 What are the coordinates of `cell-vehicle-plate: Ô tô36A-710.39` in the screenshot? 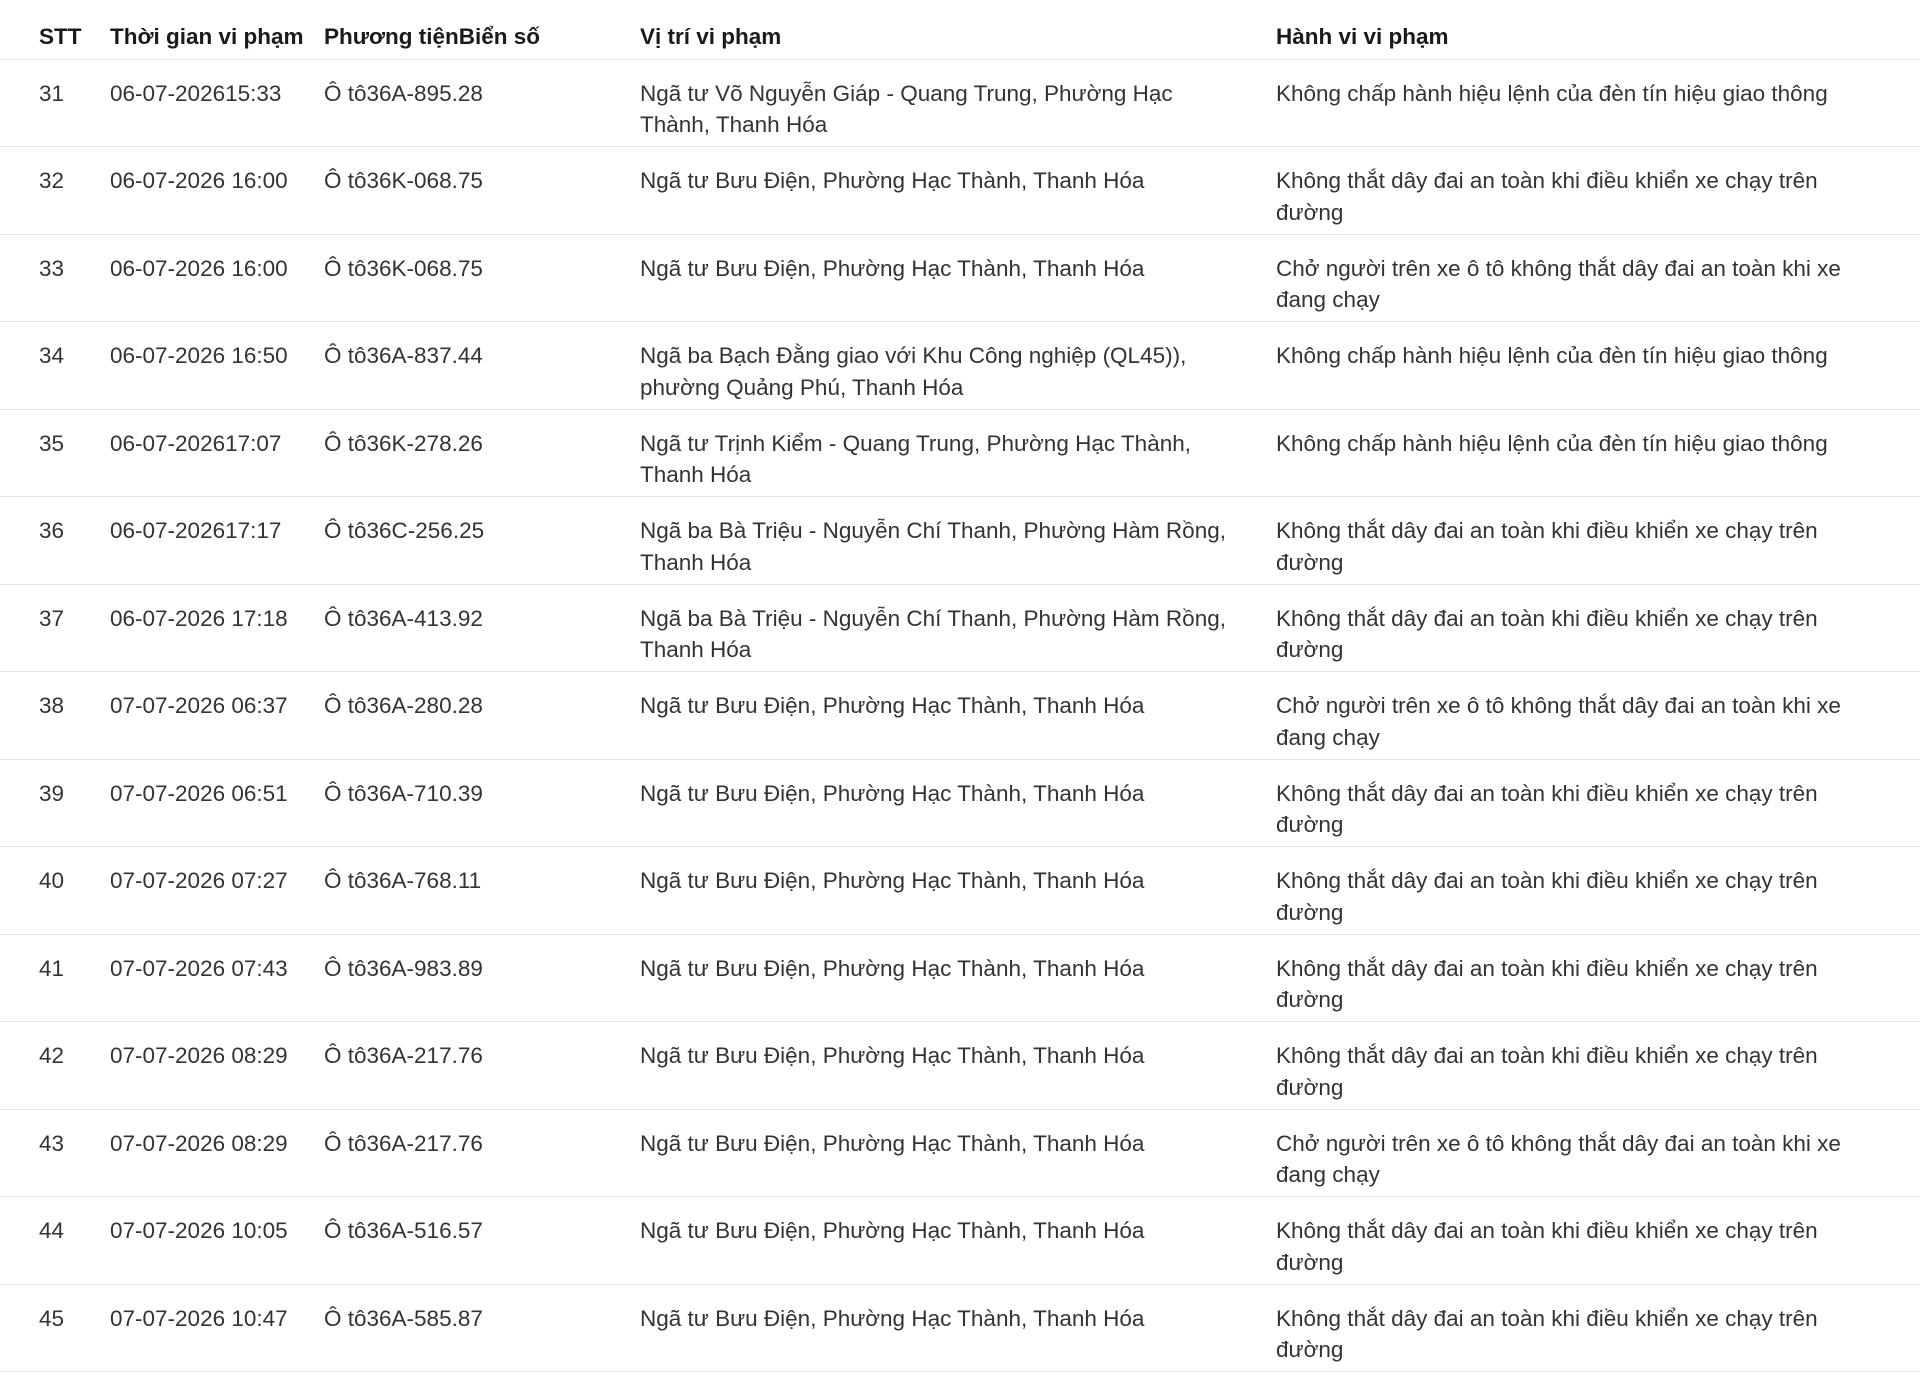 It's located at (482, 803).